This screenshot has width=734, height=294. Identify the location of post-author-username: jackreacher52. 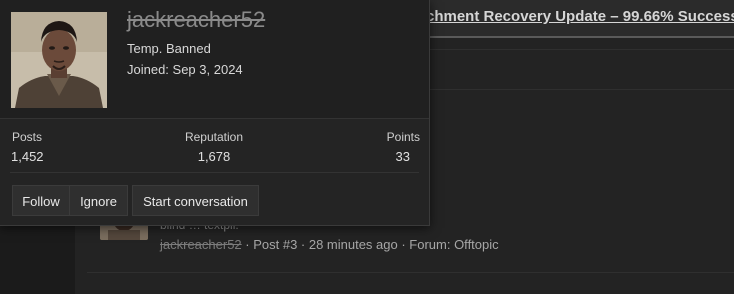
(201, 244).